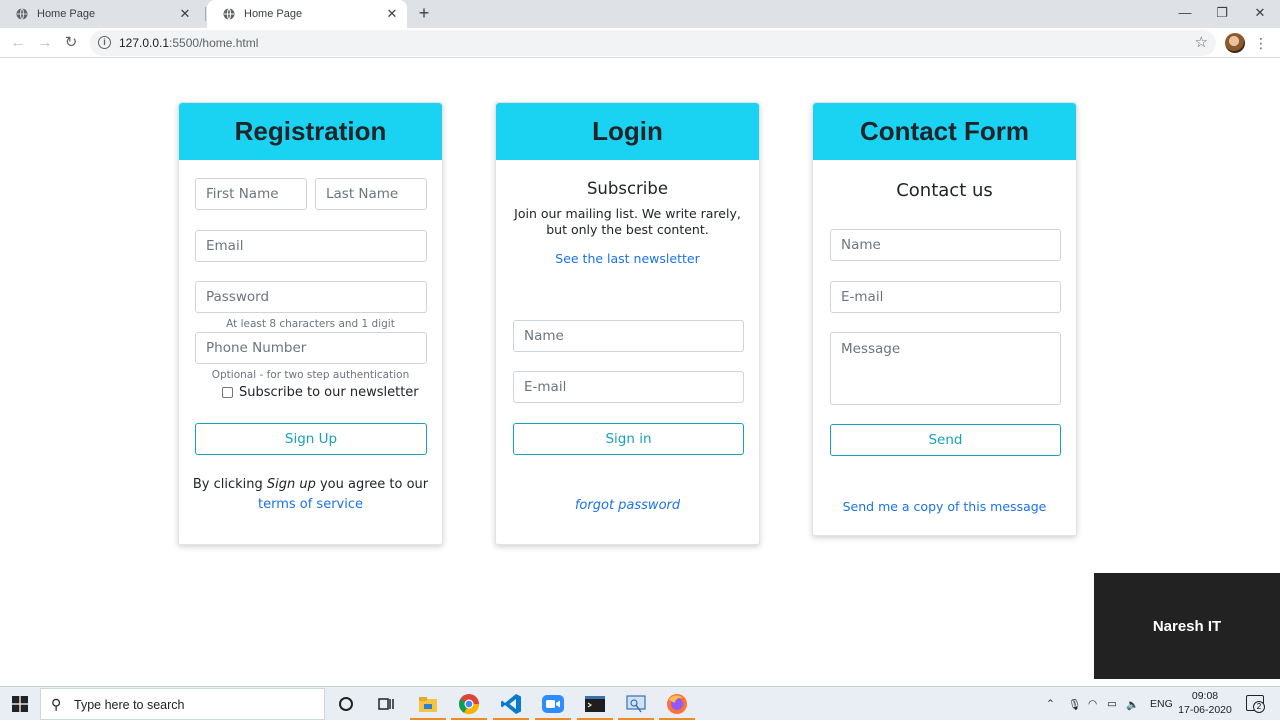 The width and height of the screenshot is (1280, 721). Describe the element at coordinates (1185, 13) in the screenshot. I see `minimize-icon: —` at that location.